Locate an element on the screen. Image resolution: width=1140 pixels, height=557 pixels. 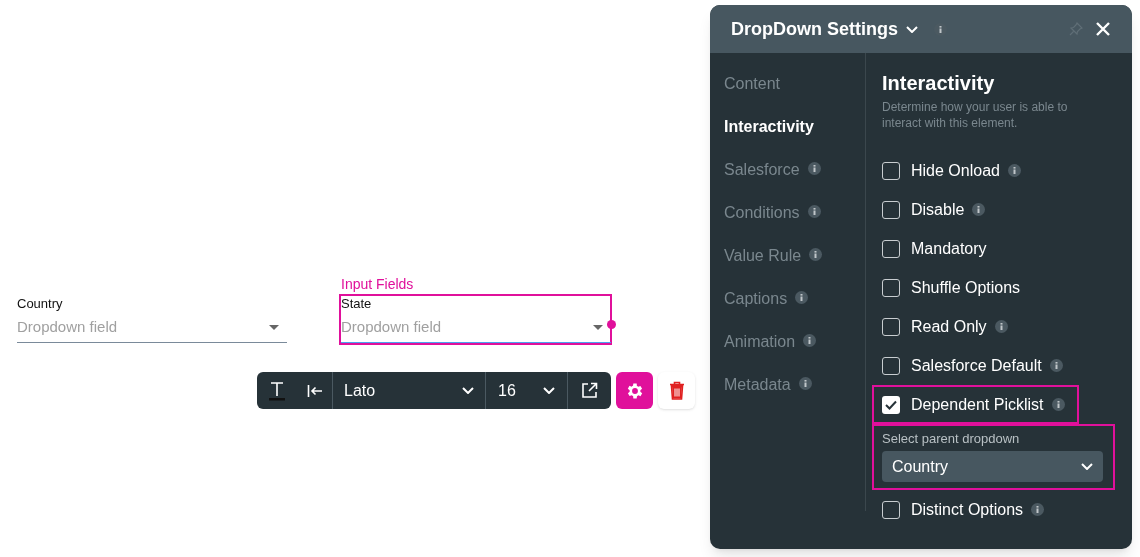
font-select: Lato is located at coordinates (409, 390).